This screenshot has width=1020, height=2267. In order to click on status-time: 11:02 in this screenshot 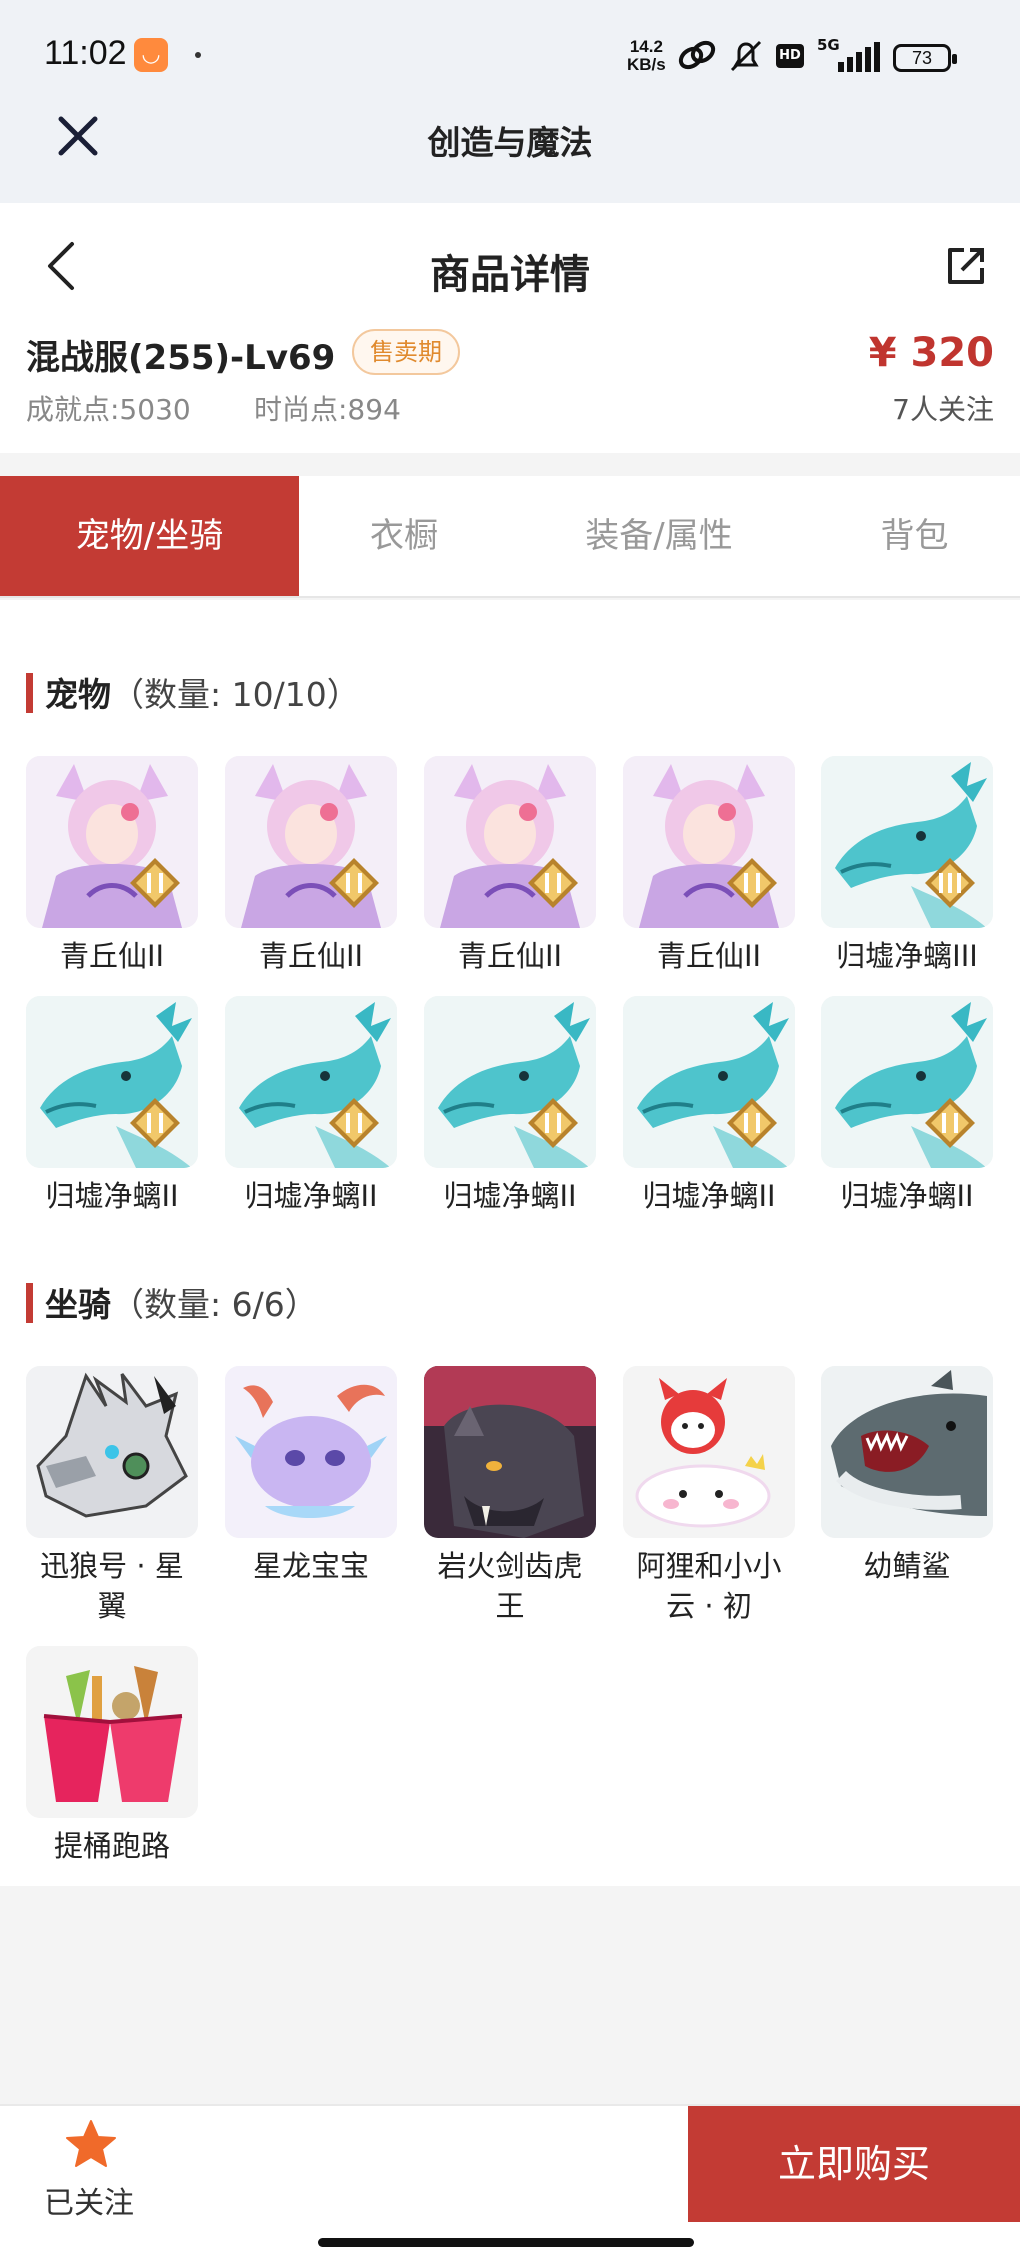, I will do `click(85, 53)`.